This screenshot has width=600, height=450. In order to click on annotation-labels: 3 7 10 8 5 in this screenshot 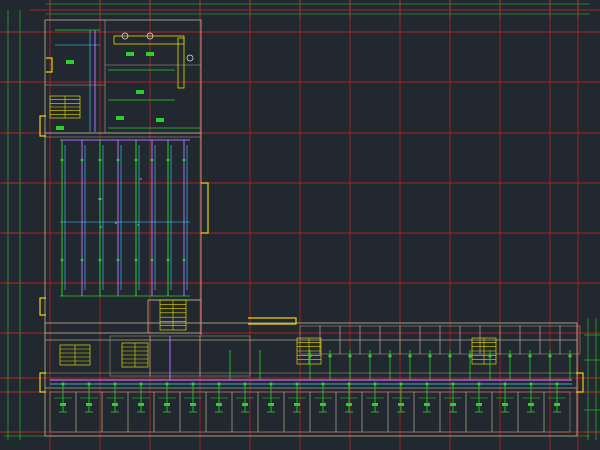, I will do `click(120, 203)`.